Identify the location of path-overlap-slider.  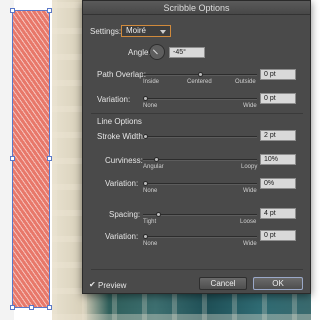
(200, 74).